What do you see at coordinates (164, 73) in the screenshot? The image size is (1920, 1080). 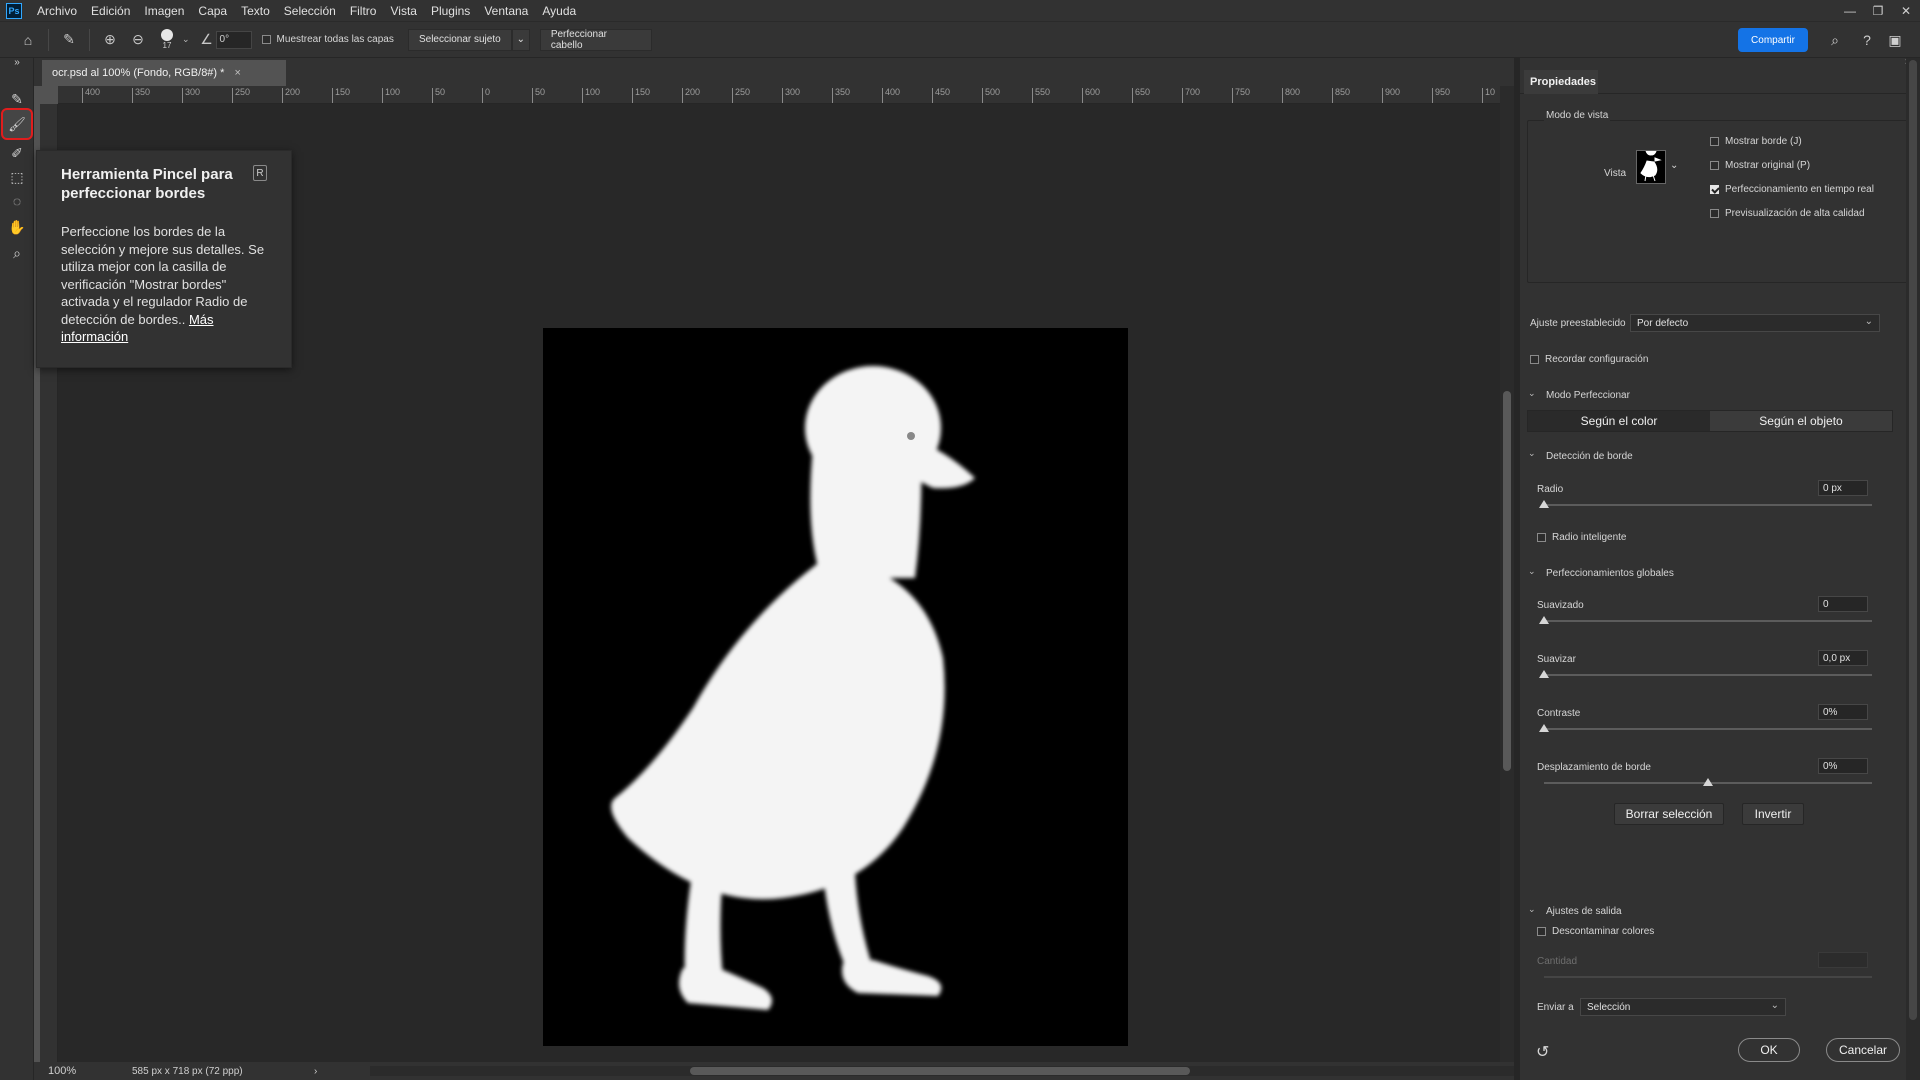 I see `document-tab: ocr.psd al 100% (Fondo, RGB/8#) * ×` at bounding box center [164, 73].